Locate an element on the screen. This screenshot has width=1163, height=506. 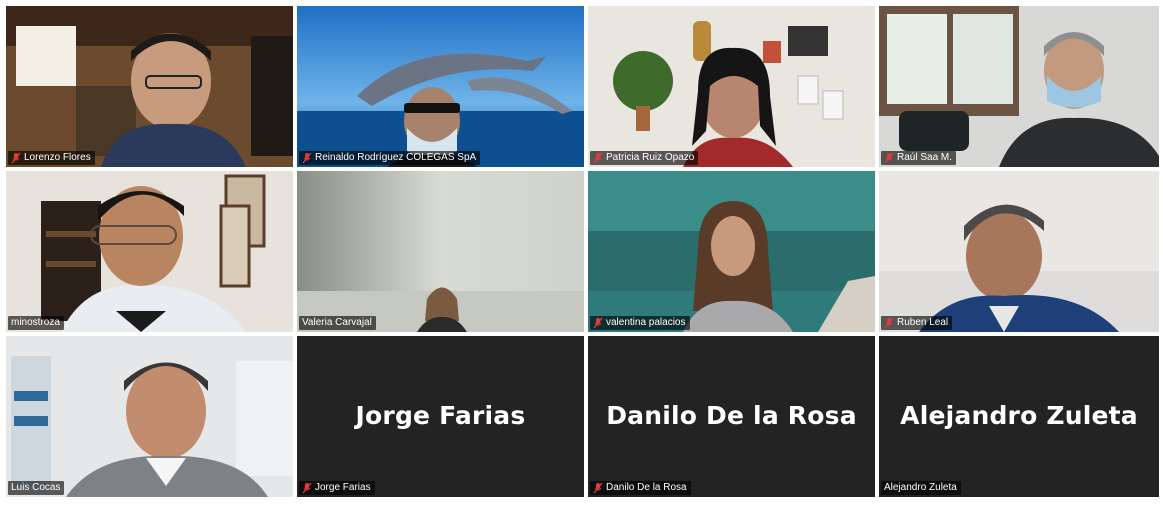
participant-nameplate: Patricia Ruiz Opazo is located at coordinates (644, 158).